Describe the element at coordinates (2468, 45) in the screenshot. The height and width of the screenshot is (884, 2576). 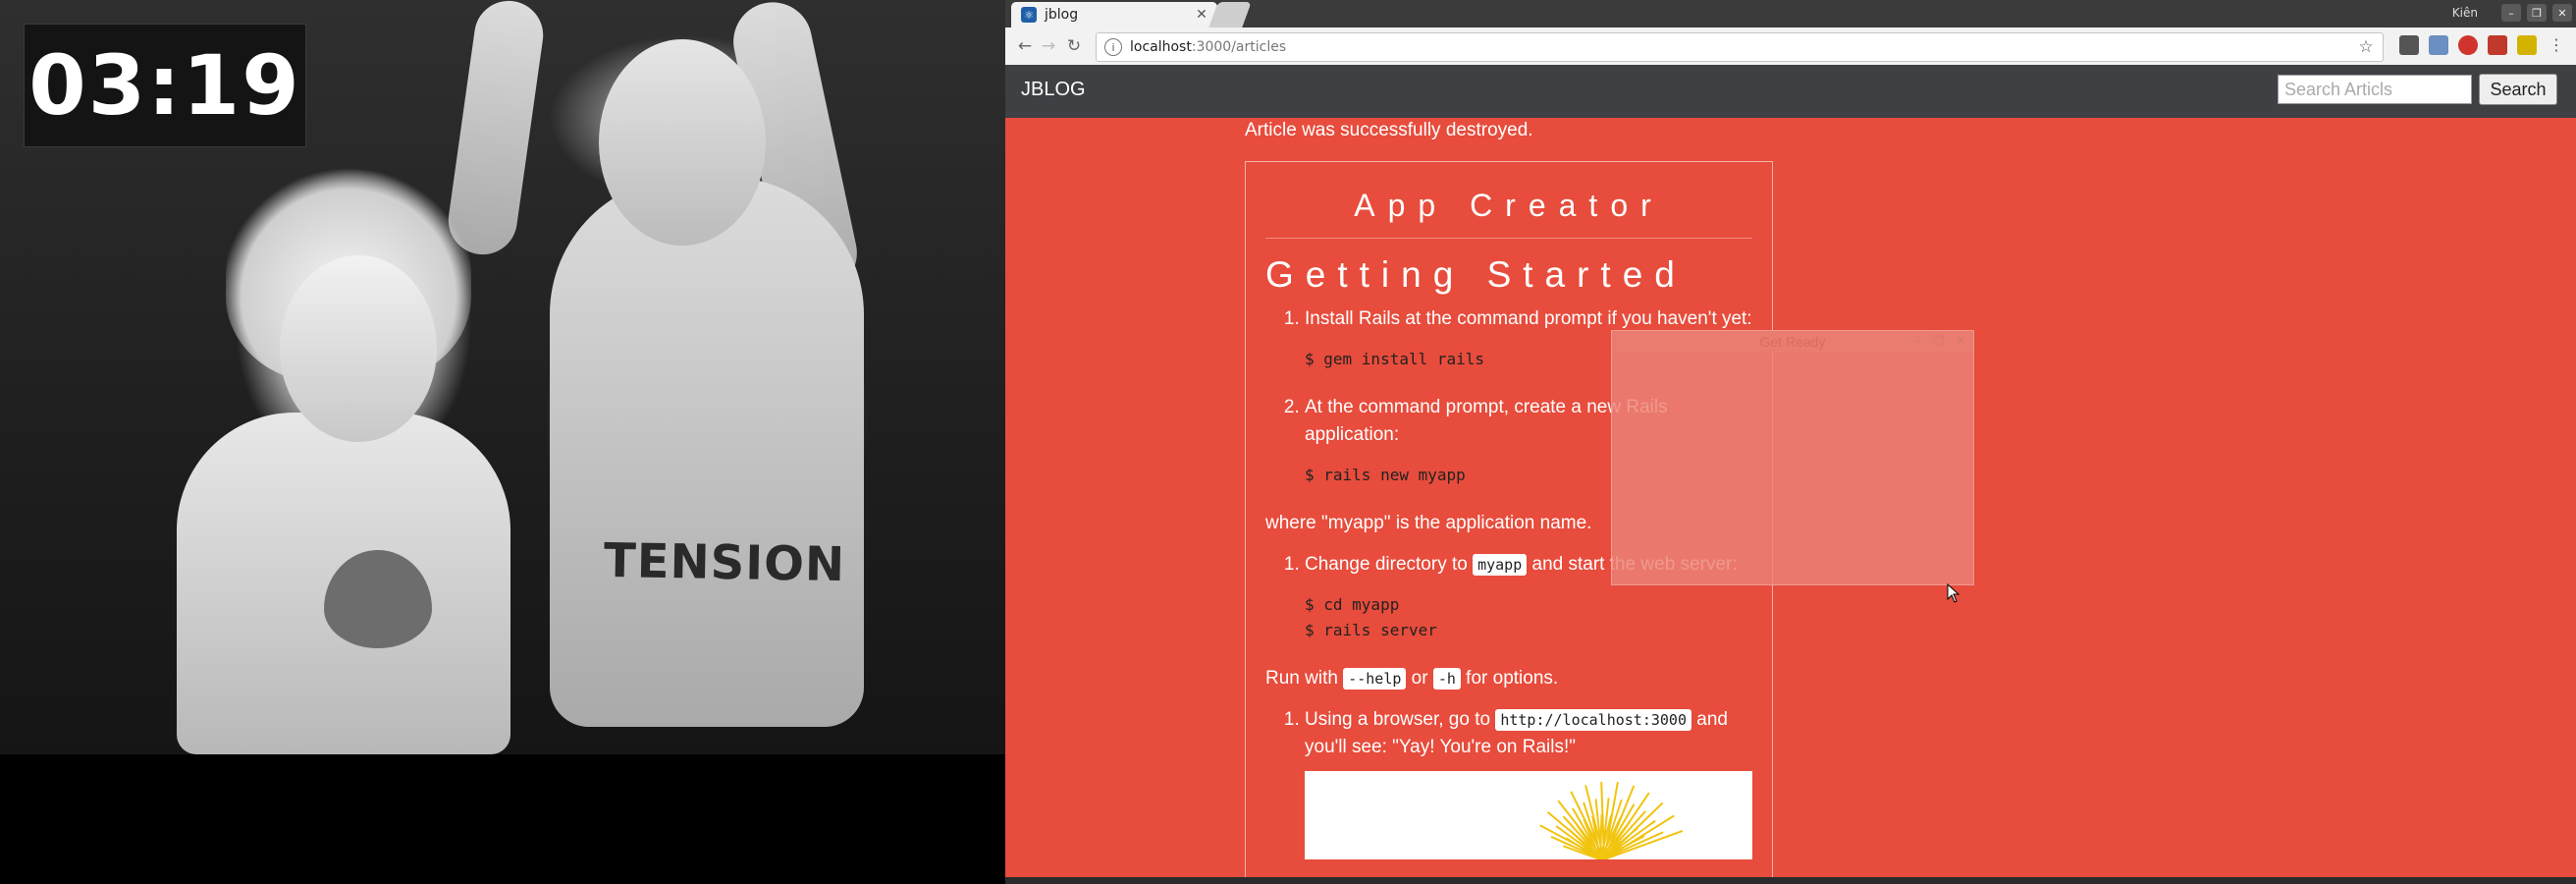
I see `adblock-icon` at that location.